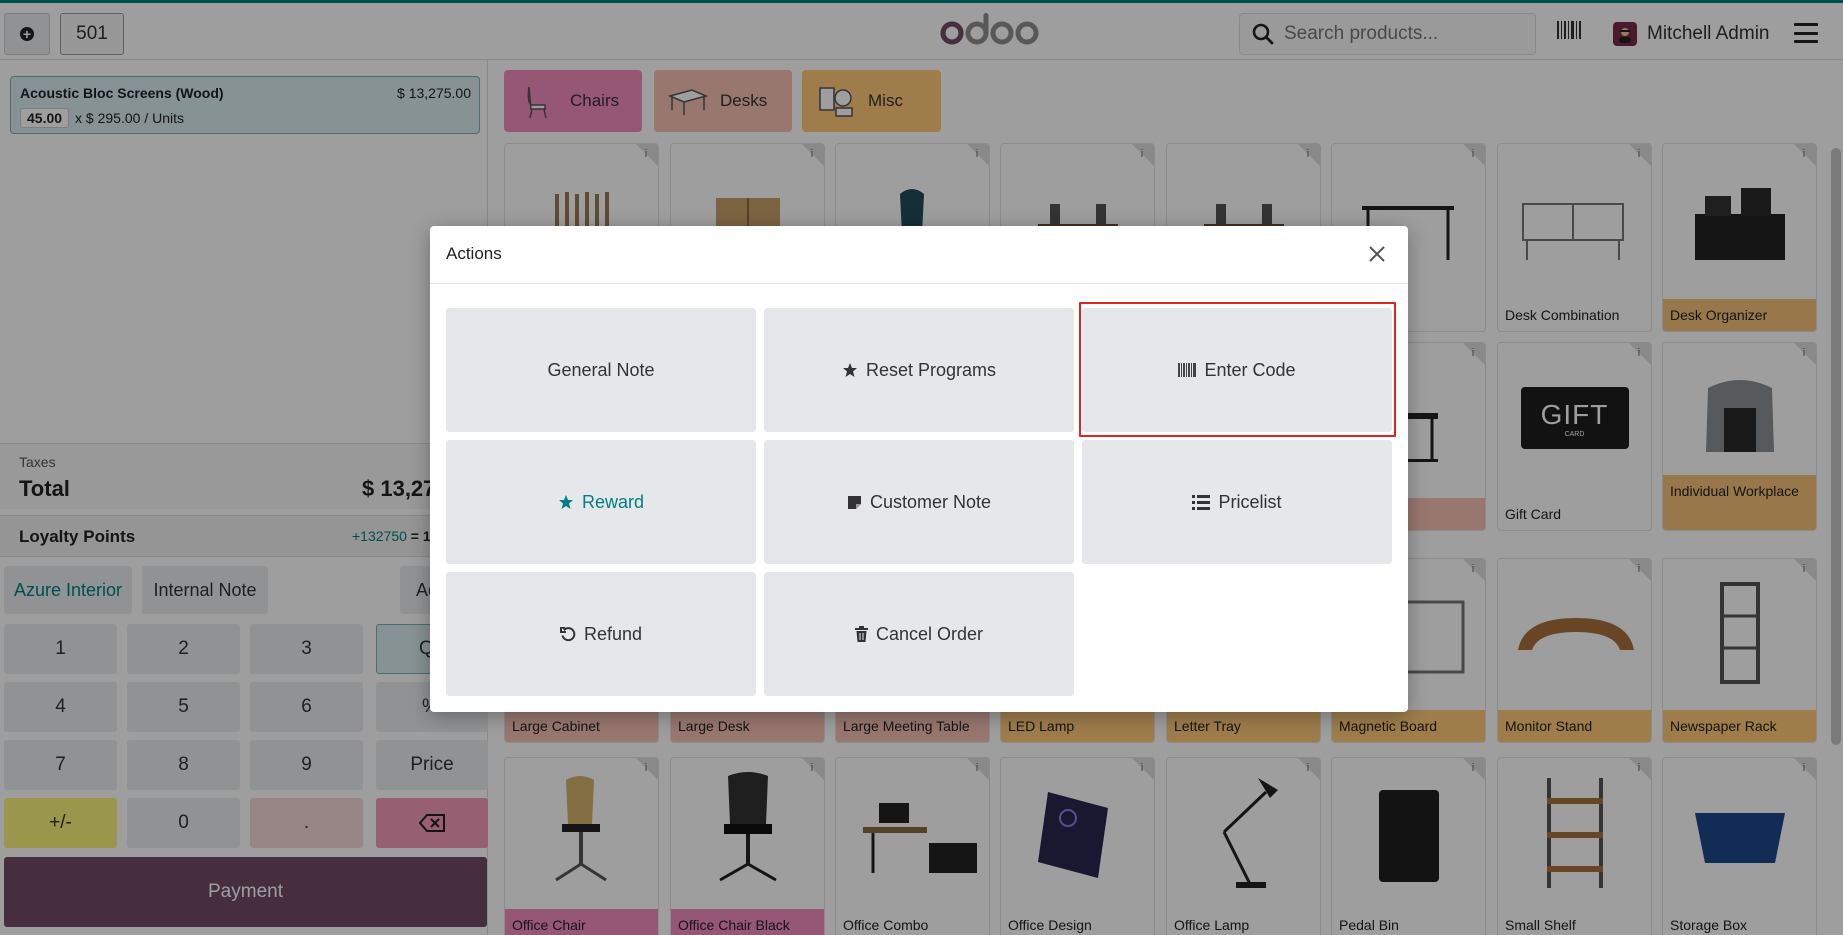 Image resolution: width=1843 pixels, height=935 pixels. I want to click on customer-note-label: Customer Note, so click(930, 501).